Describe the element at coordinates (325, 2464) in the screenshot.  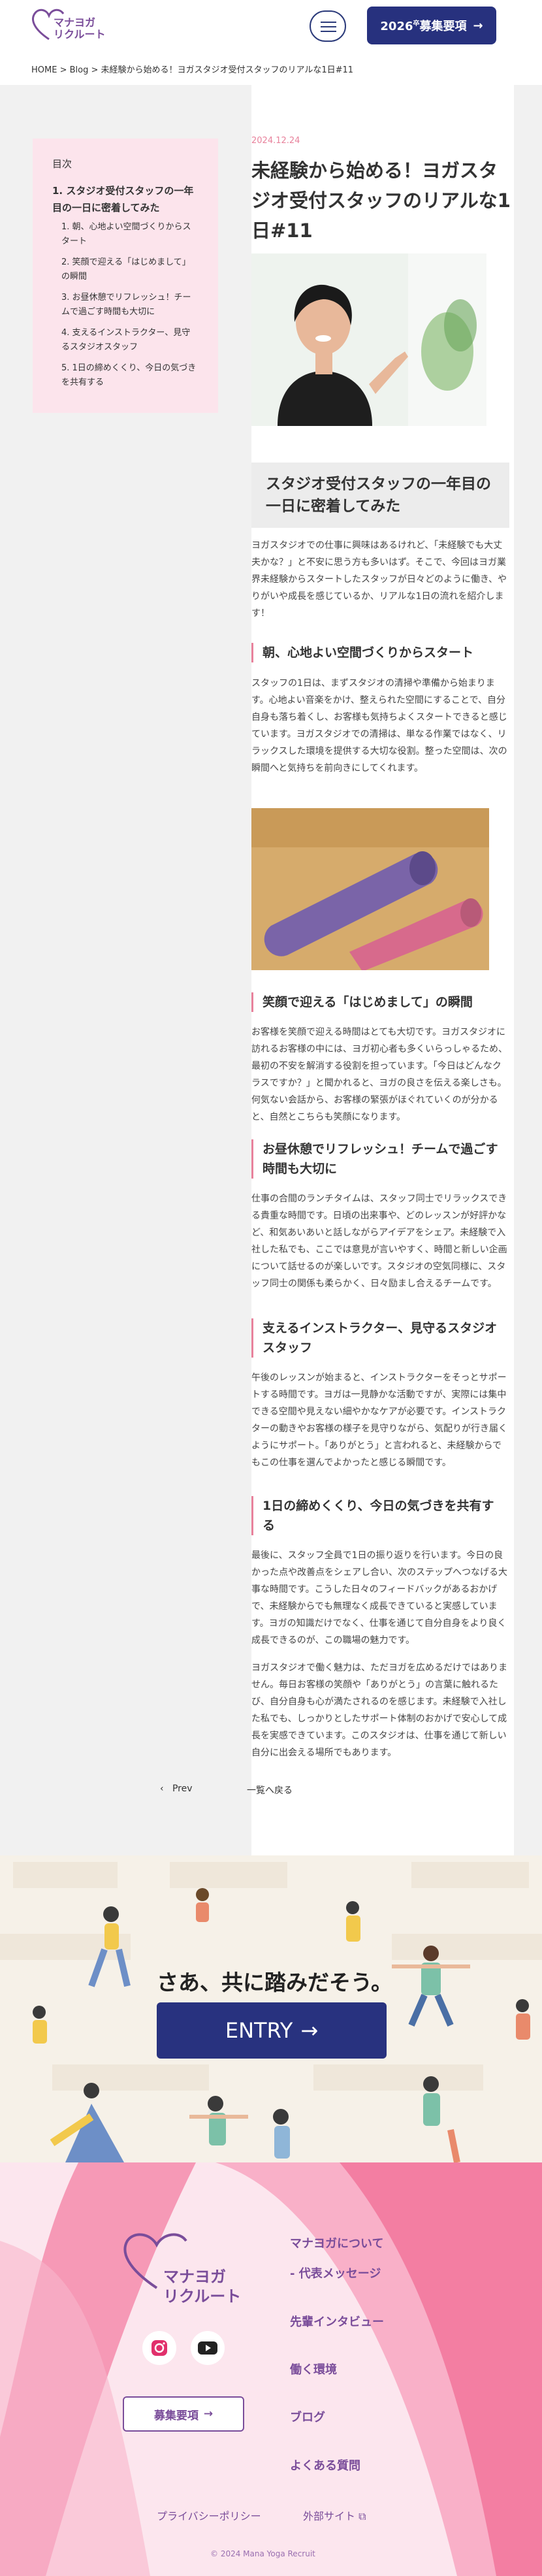
I see `footer-nav-faq: よくある質問` at that location.